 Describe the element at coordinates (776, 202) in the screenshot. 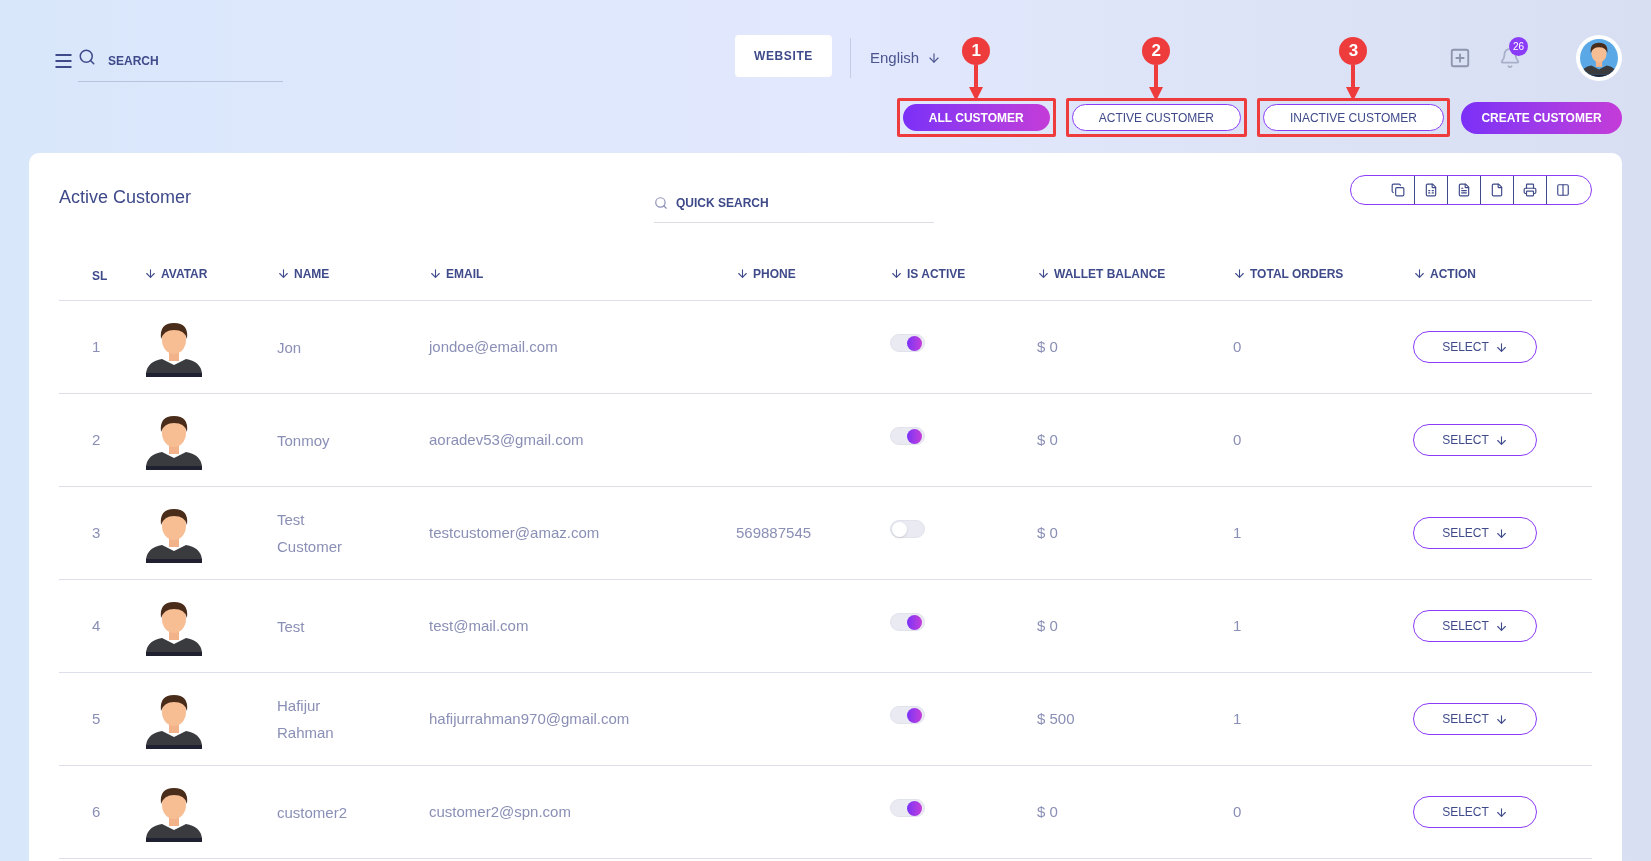

I see `quick-search-field: QUICK SEARCH` at that location.